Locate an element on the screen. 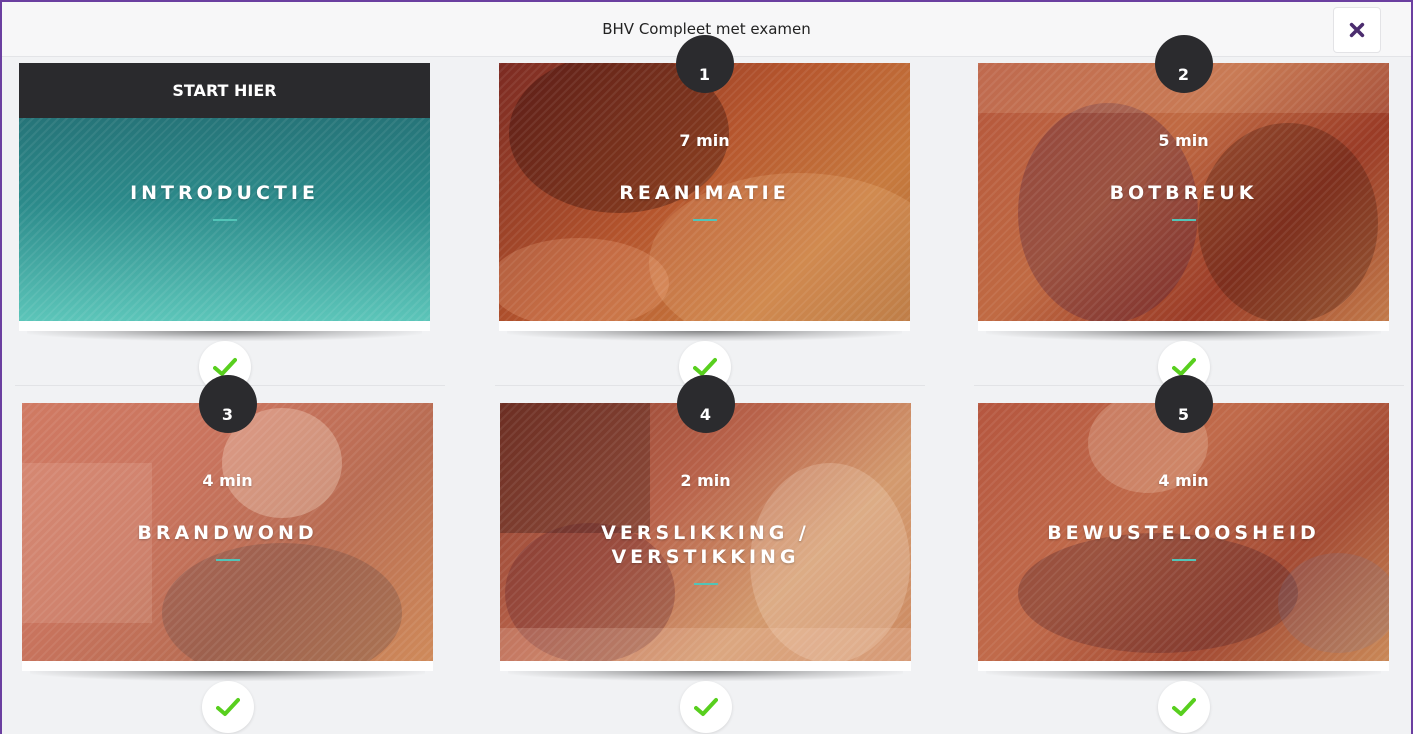 This screenshot has height=734, width=1413. module-number-badge: 4 is located at coordinates (705, 404).